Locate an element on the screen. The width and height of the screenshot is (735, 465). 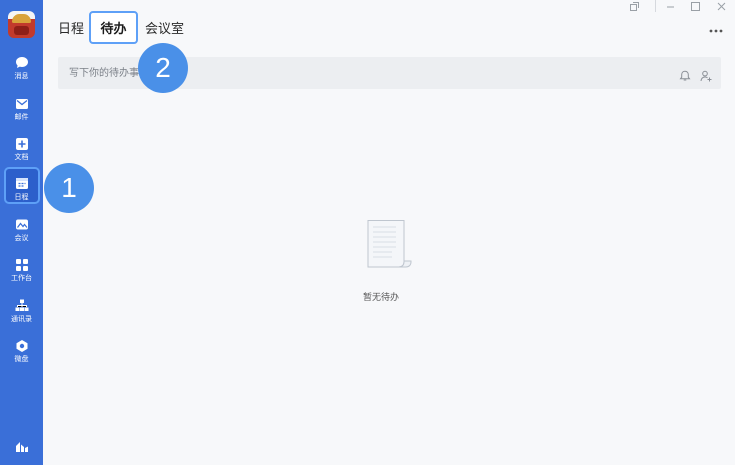
stats-icon is located at coordinates (22, 446).